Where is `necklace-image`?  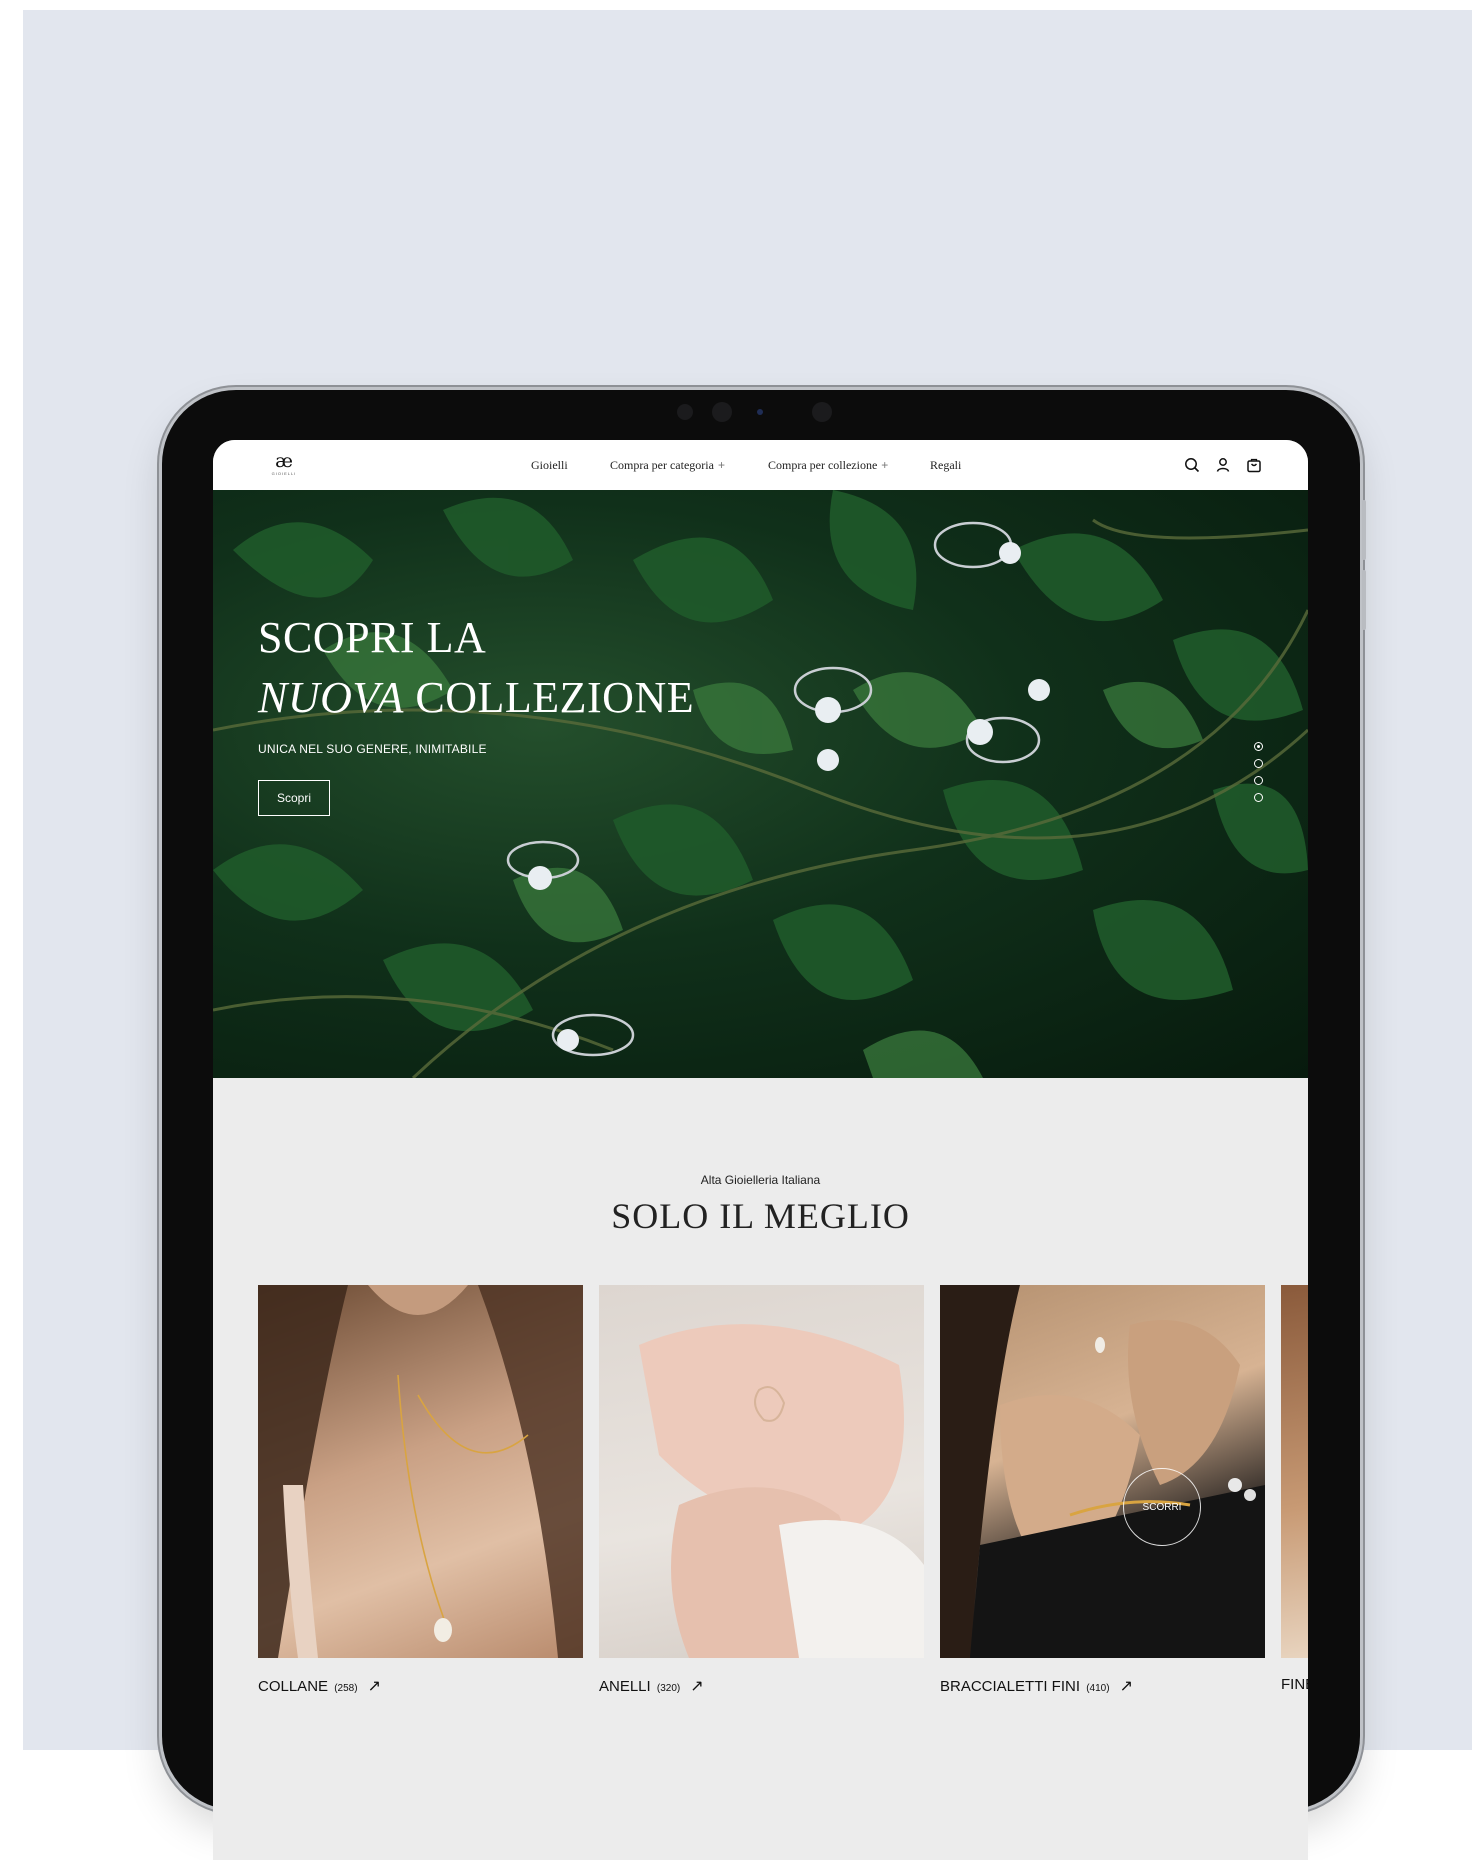
necklace-image is located at coordinates (420, 1471).